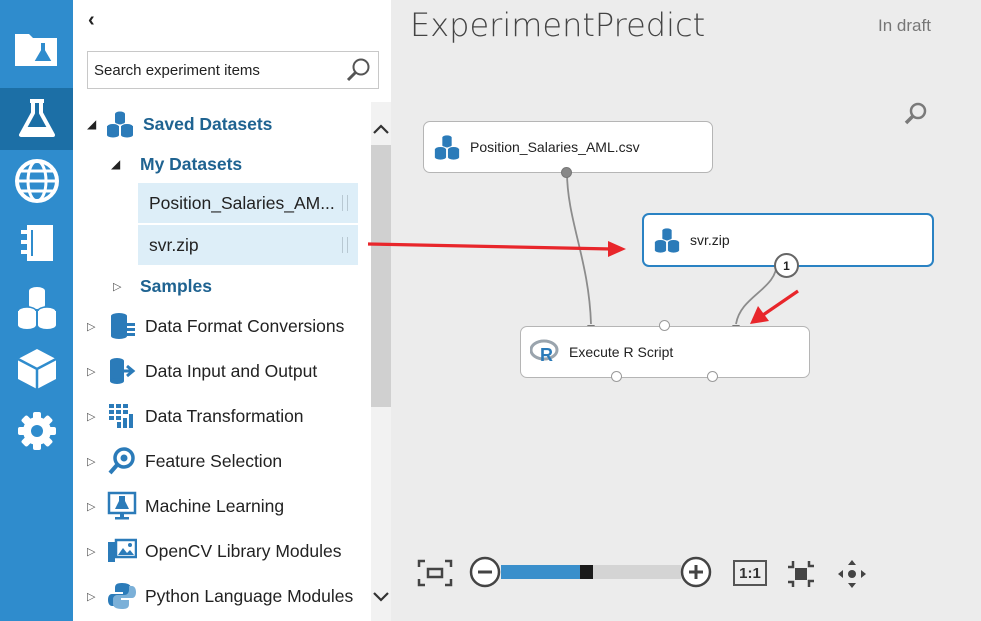 This screenshot has width=981, height=621. I want to click on palette-scrollbar-thumb, so click(381, 276).